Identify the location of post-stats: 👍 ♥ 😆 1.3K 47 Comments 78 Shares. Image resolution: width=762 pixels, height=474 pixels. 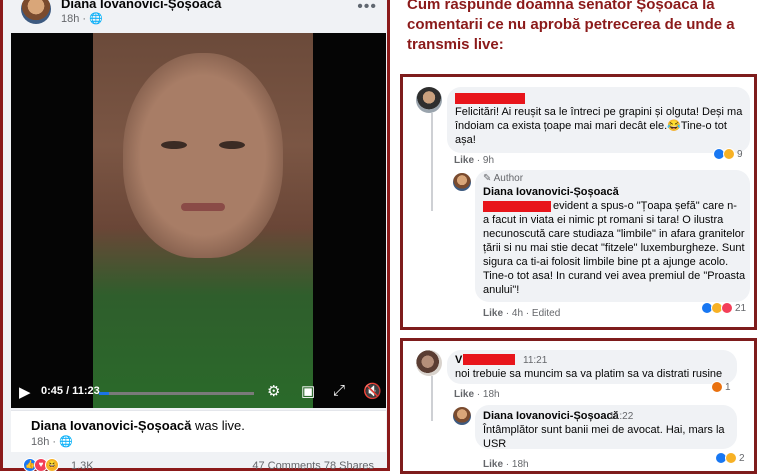
(198, 464).